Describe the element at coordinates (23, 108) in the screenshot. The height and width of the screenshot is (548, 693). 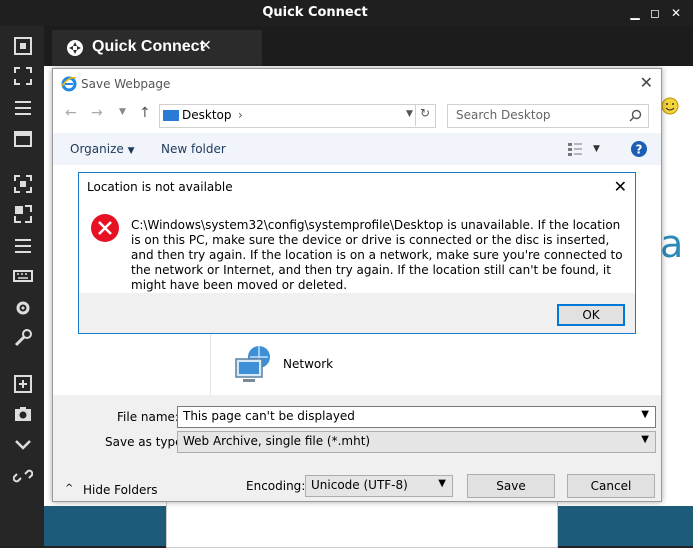
I see `menu-icon` at that location.